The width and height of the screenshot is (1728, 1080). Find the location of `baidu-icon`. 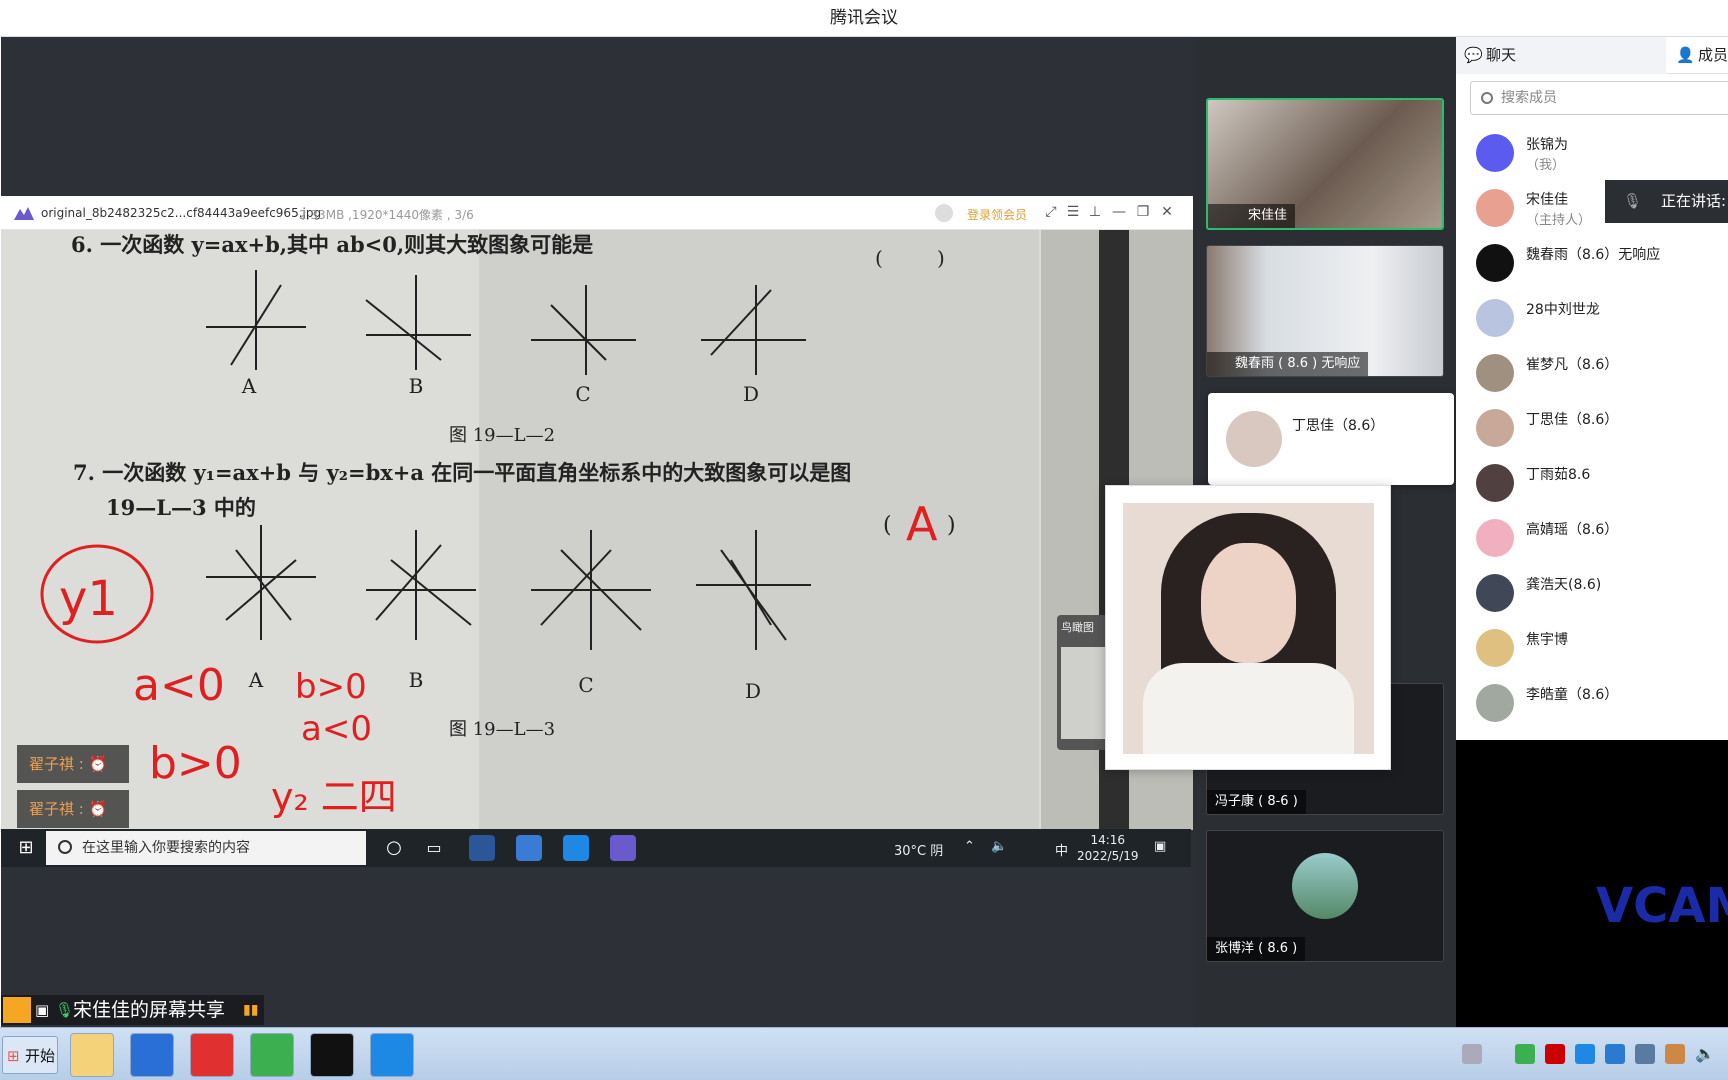

baidu-icon is located at coordinates (529, 848).